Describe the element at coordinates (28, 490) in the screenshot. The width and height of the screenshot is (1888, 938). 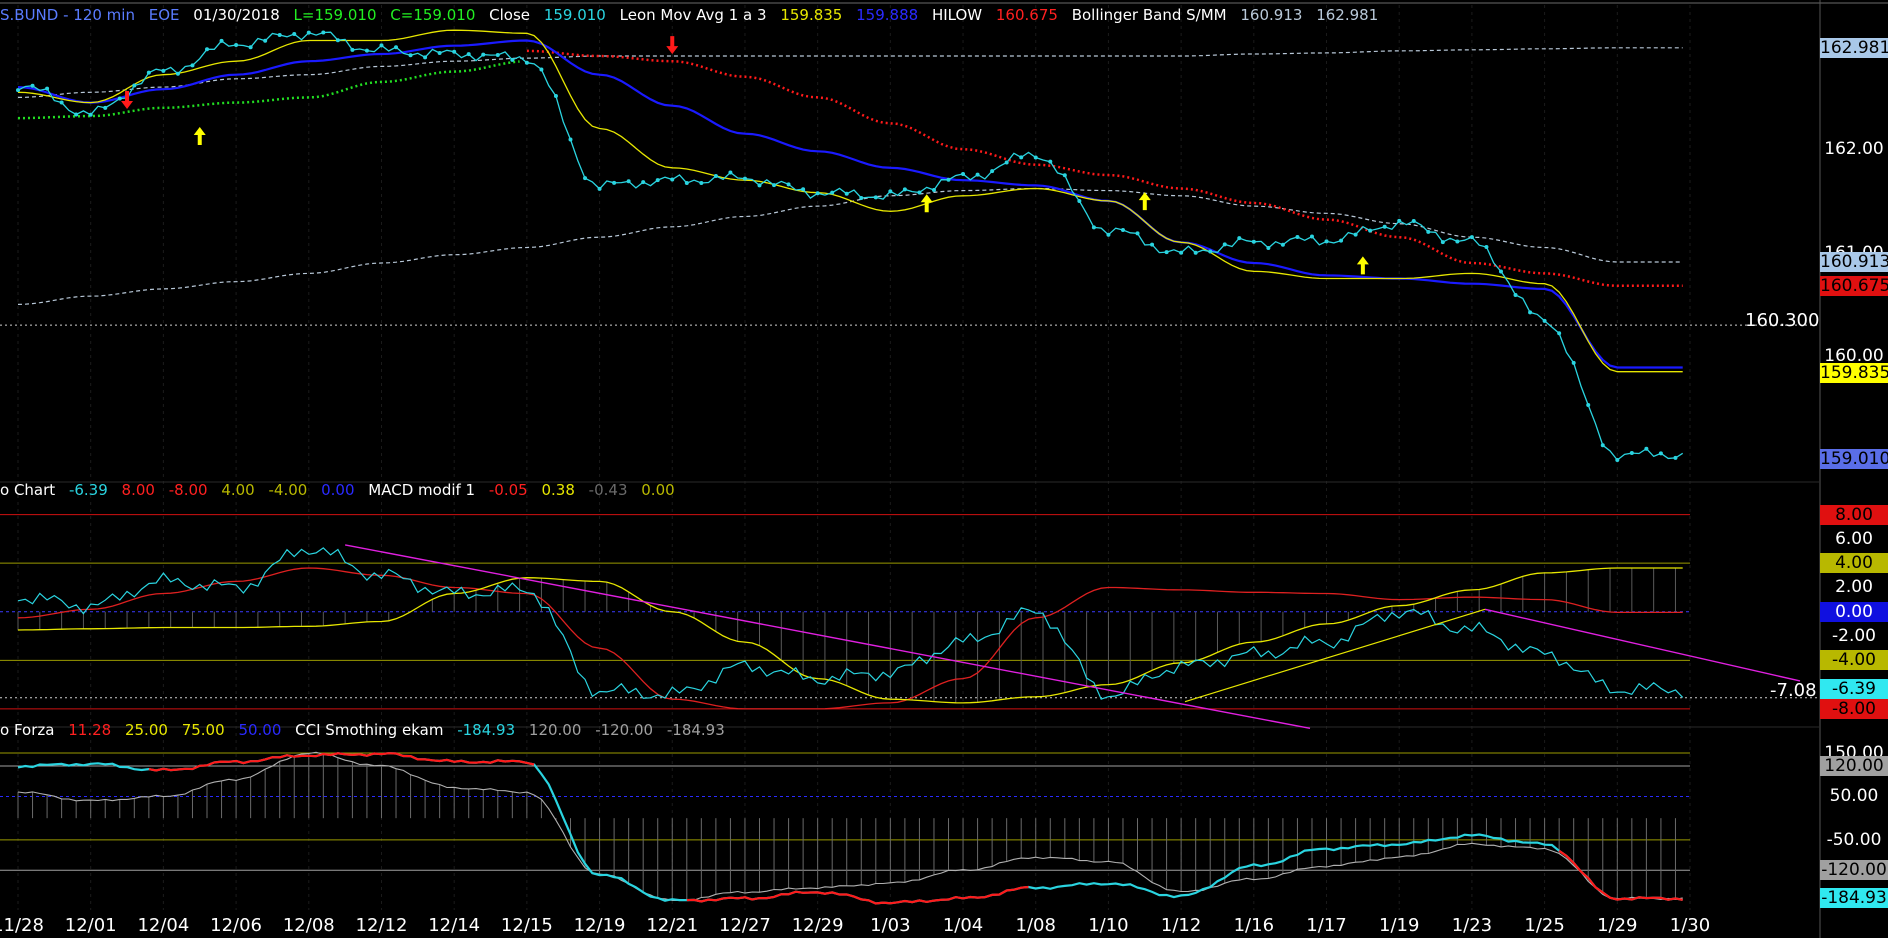
I see `osc-name: o Chart` at that location.